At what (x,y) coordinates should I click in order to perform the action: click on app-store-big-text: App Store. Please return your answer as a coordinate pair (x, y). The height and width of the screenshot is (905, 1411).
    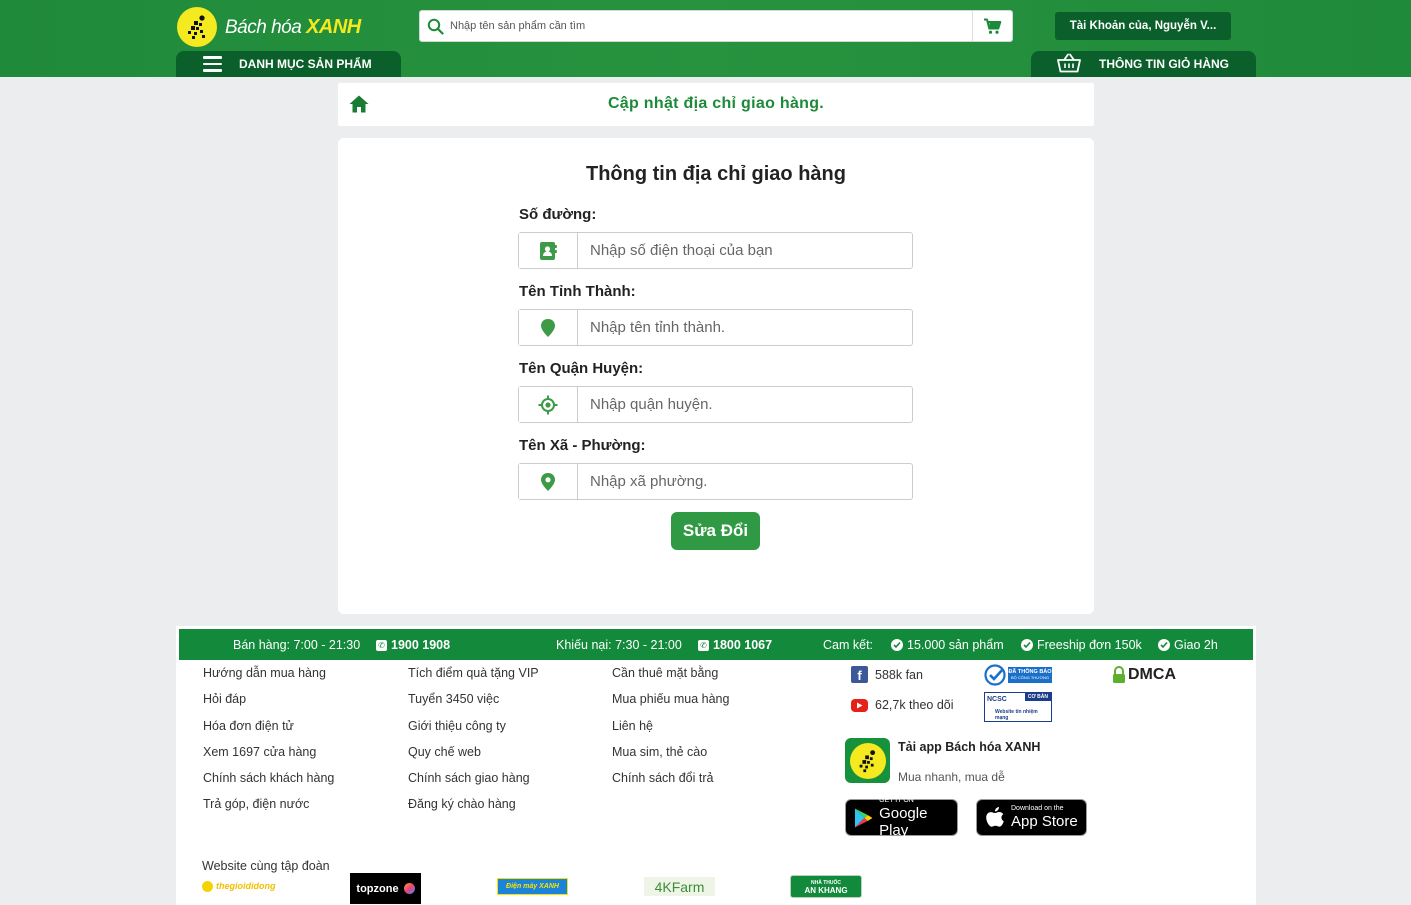
    Looking at the image, I should click on (1044, 821).